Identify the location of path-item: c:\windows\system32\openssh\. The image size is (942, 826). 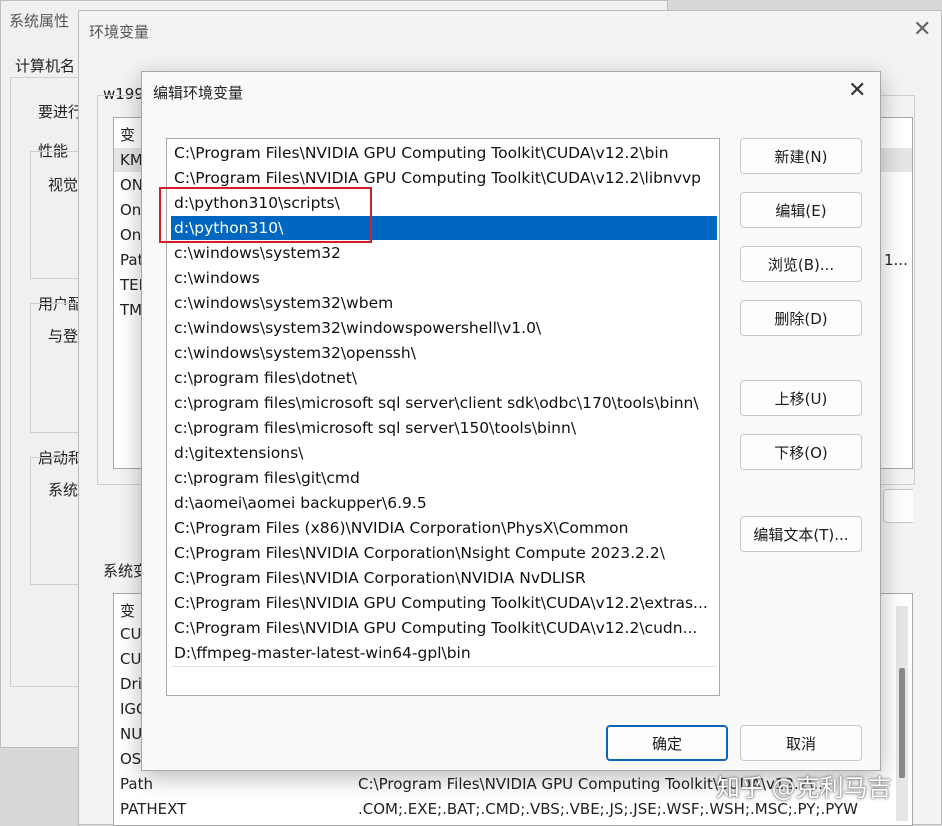
(444, 353).